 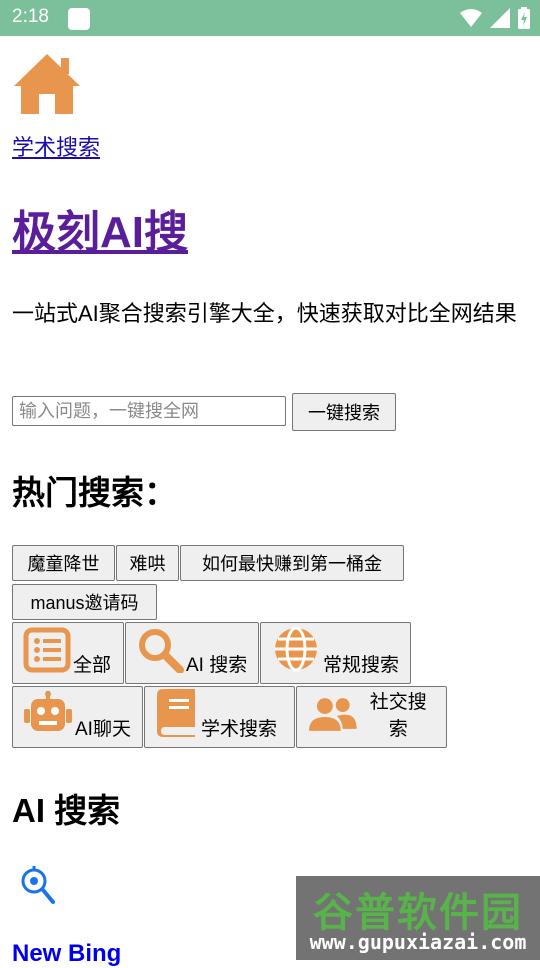 I want to click on users-icon, so click(x=332, y=714).